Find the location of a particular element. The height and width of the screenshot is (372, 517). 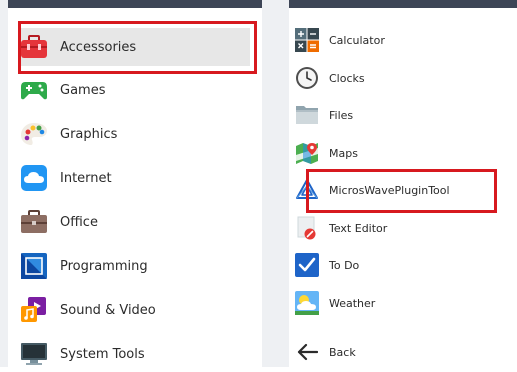

palette-icon is located at coordinates (34, 134).